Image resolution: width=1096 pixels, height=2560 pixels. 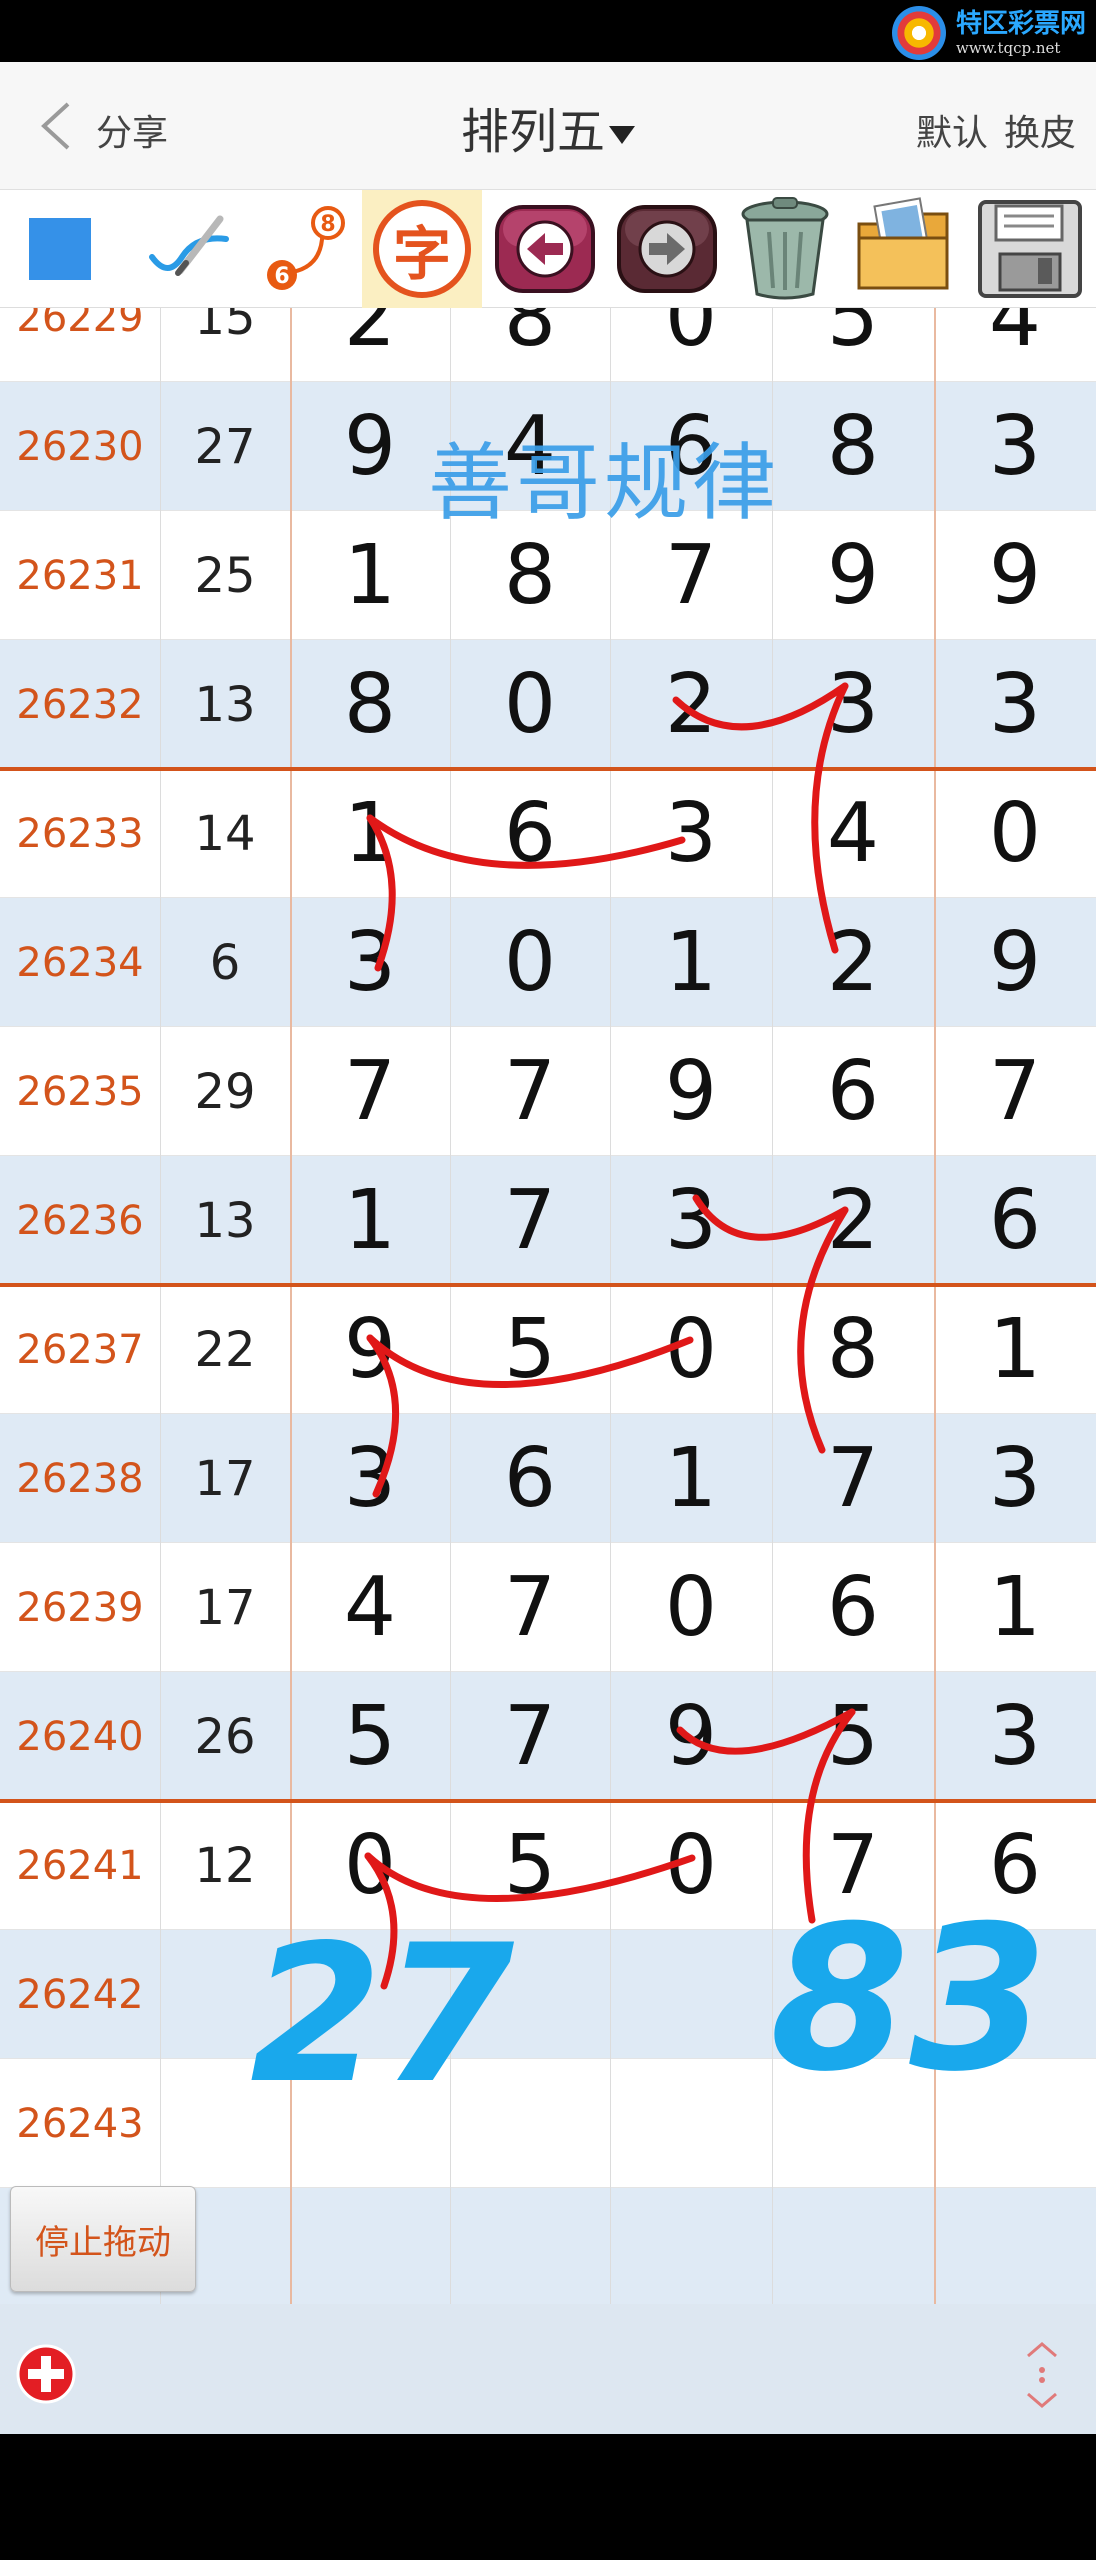 What do you see at coordinates (60, 249) in the screenshot?
I see `color-square-icon` at bounding box center [60, 249].